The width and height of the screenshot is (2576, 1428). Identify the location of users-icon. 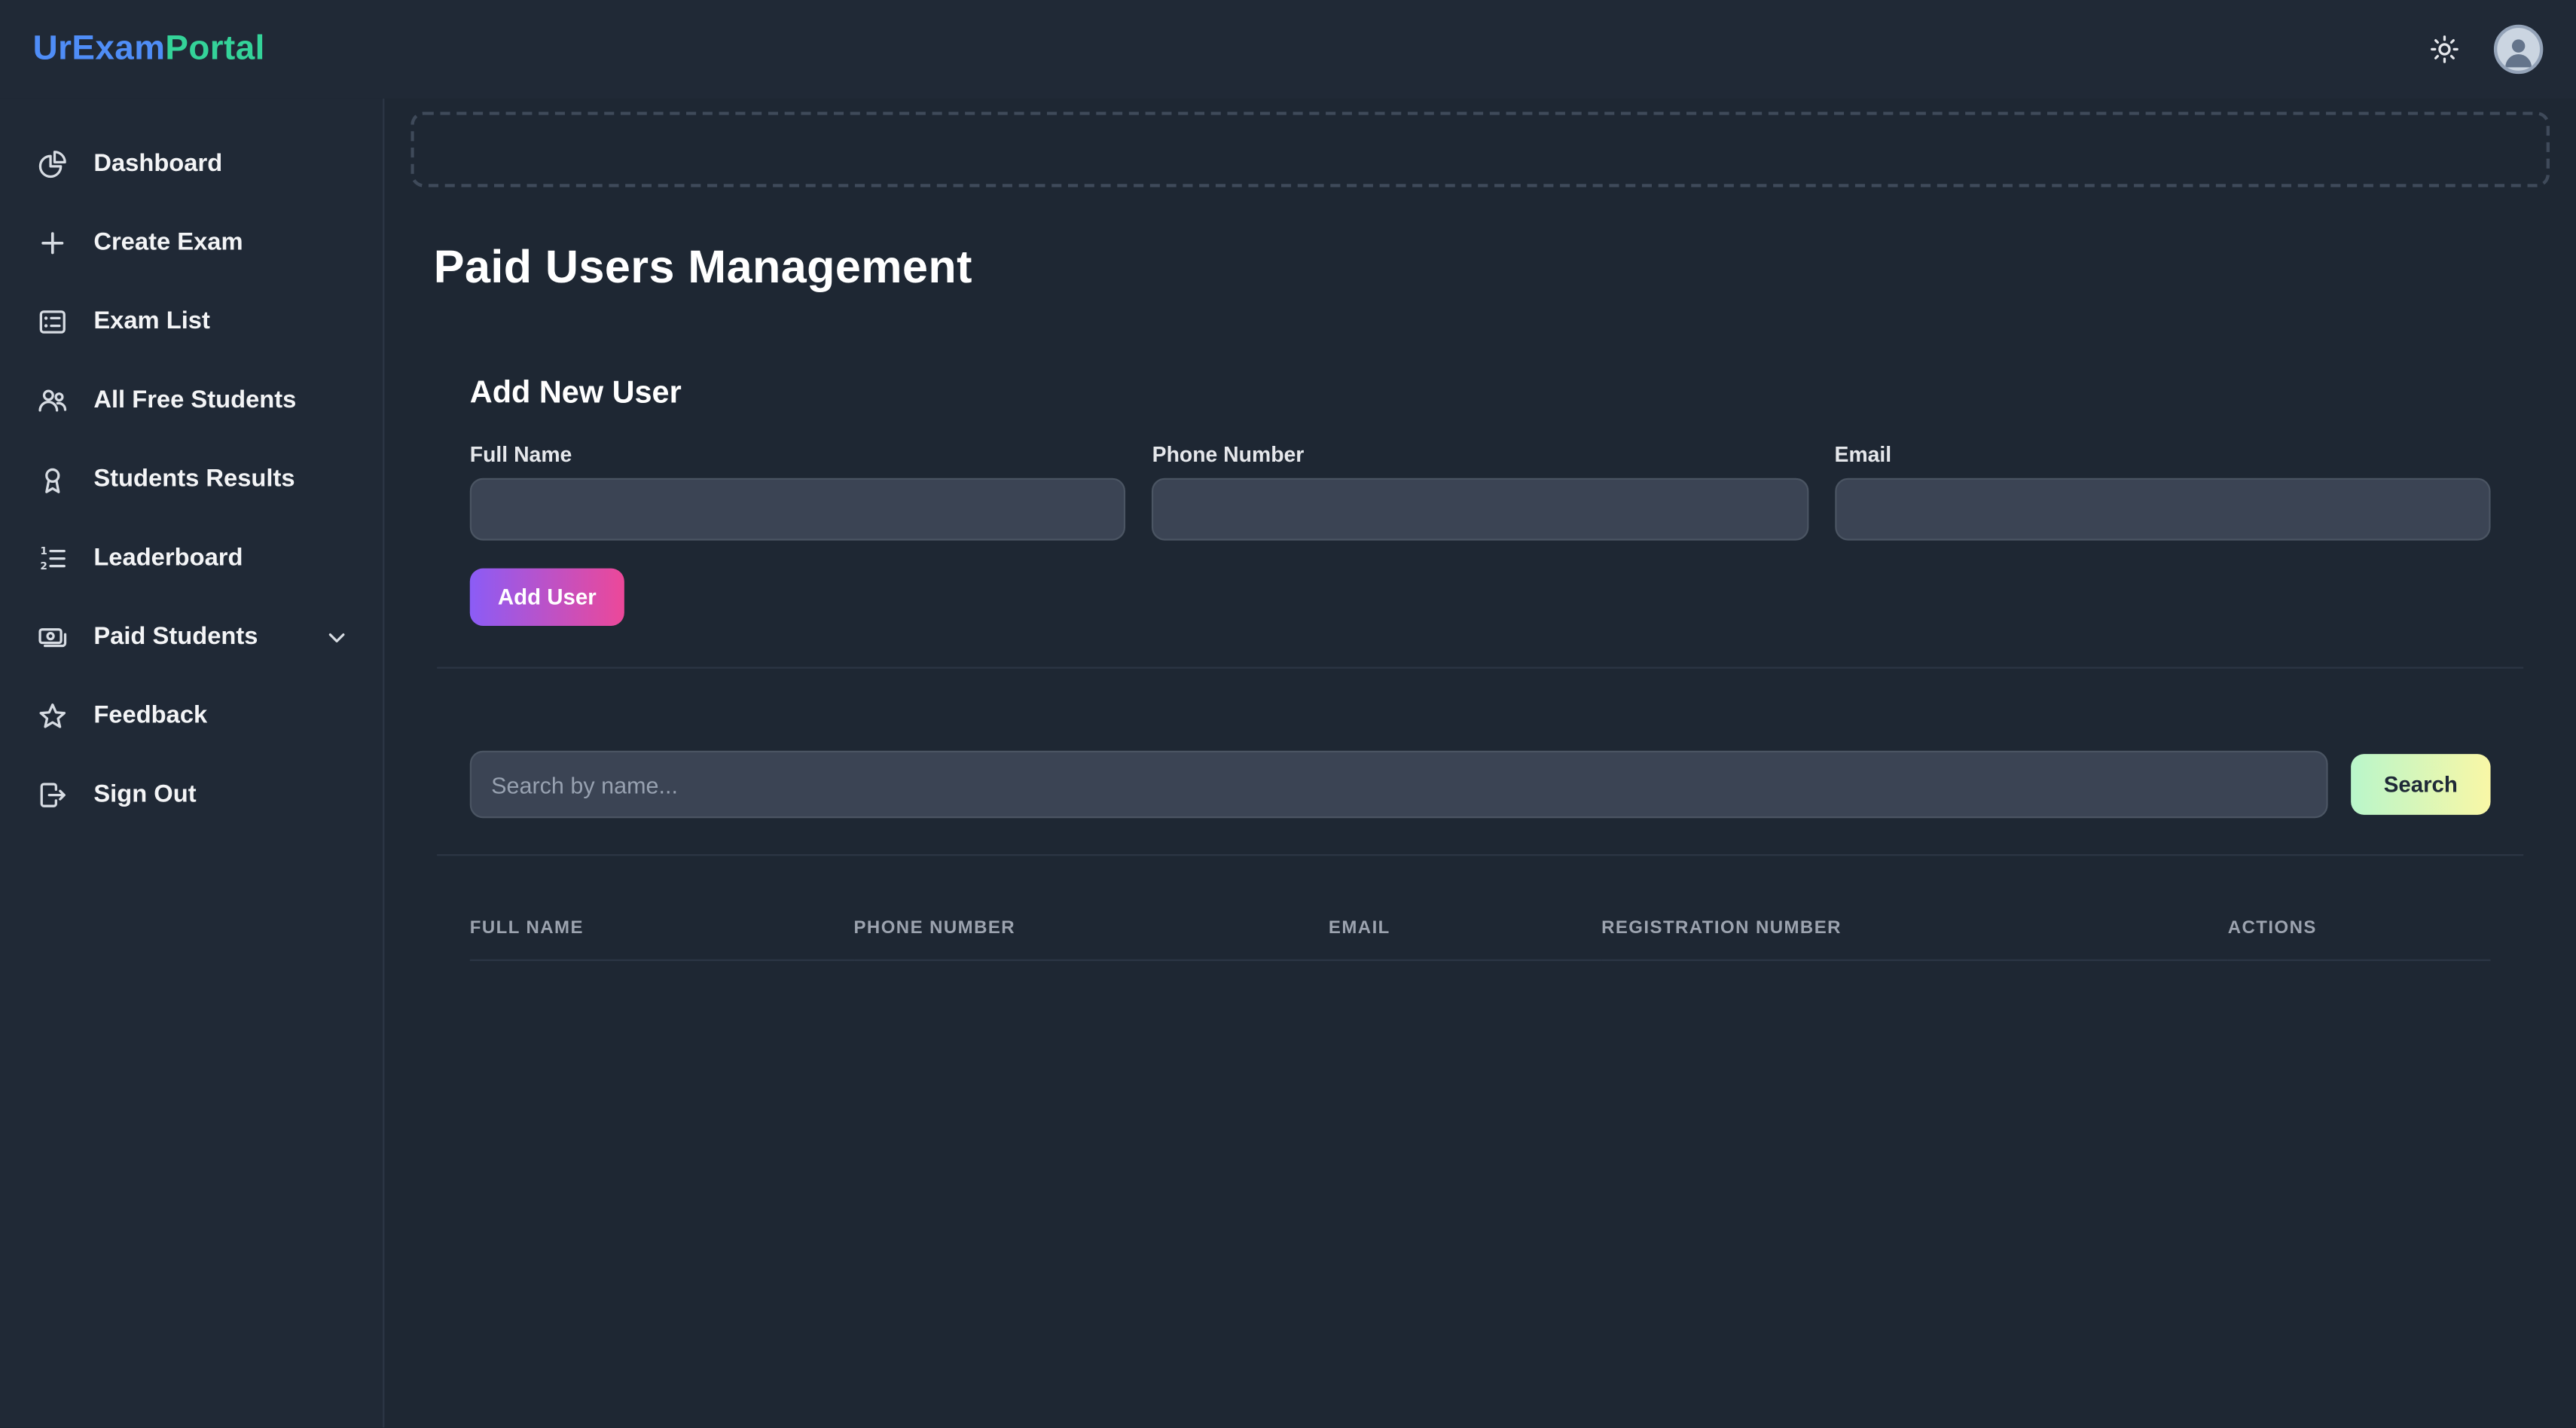
(53, 399).